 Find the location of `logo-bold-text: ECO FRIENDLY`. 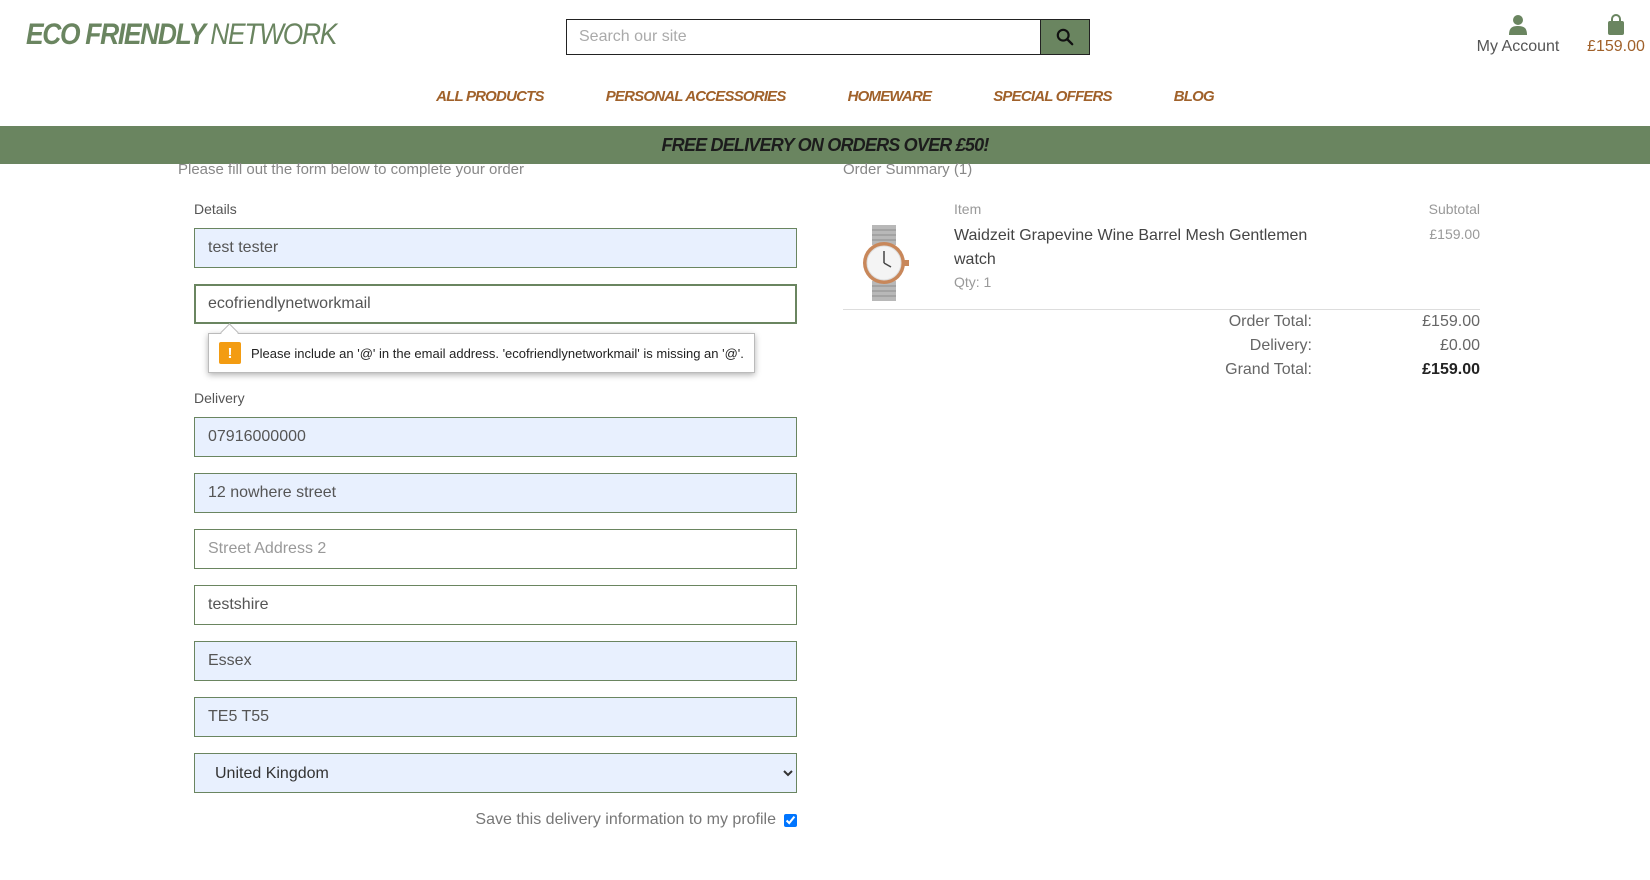

logo-bold-text: ECO FRIENDLY is located at coordinates (116, 34).